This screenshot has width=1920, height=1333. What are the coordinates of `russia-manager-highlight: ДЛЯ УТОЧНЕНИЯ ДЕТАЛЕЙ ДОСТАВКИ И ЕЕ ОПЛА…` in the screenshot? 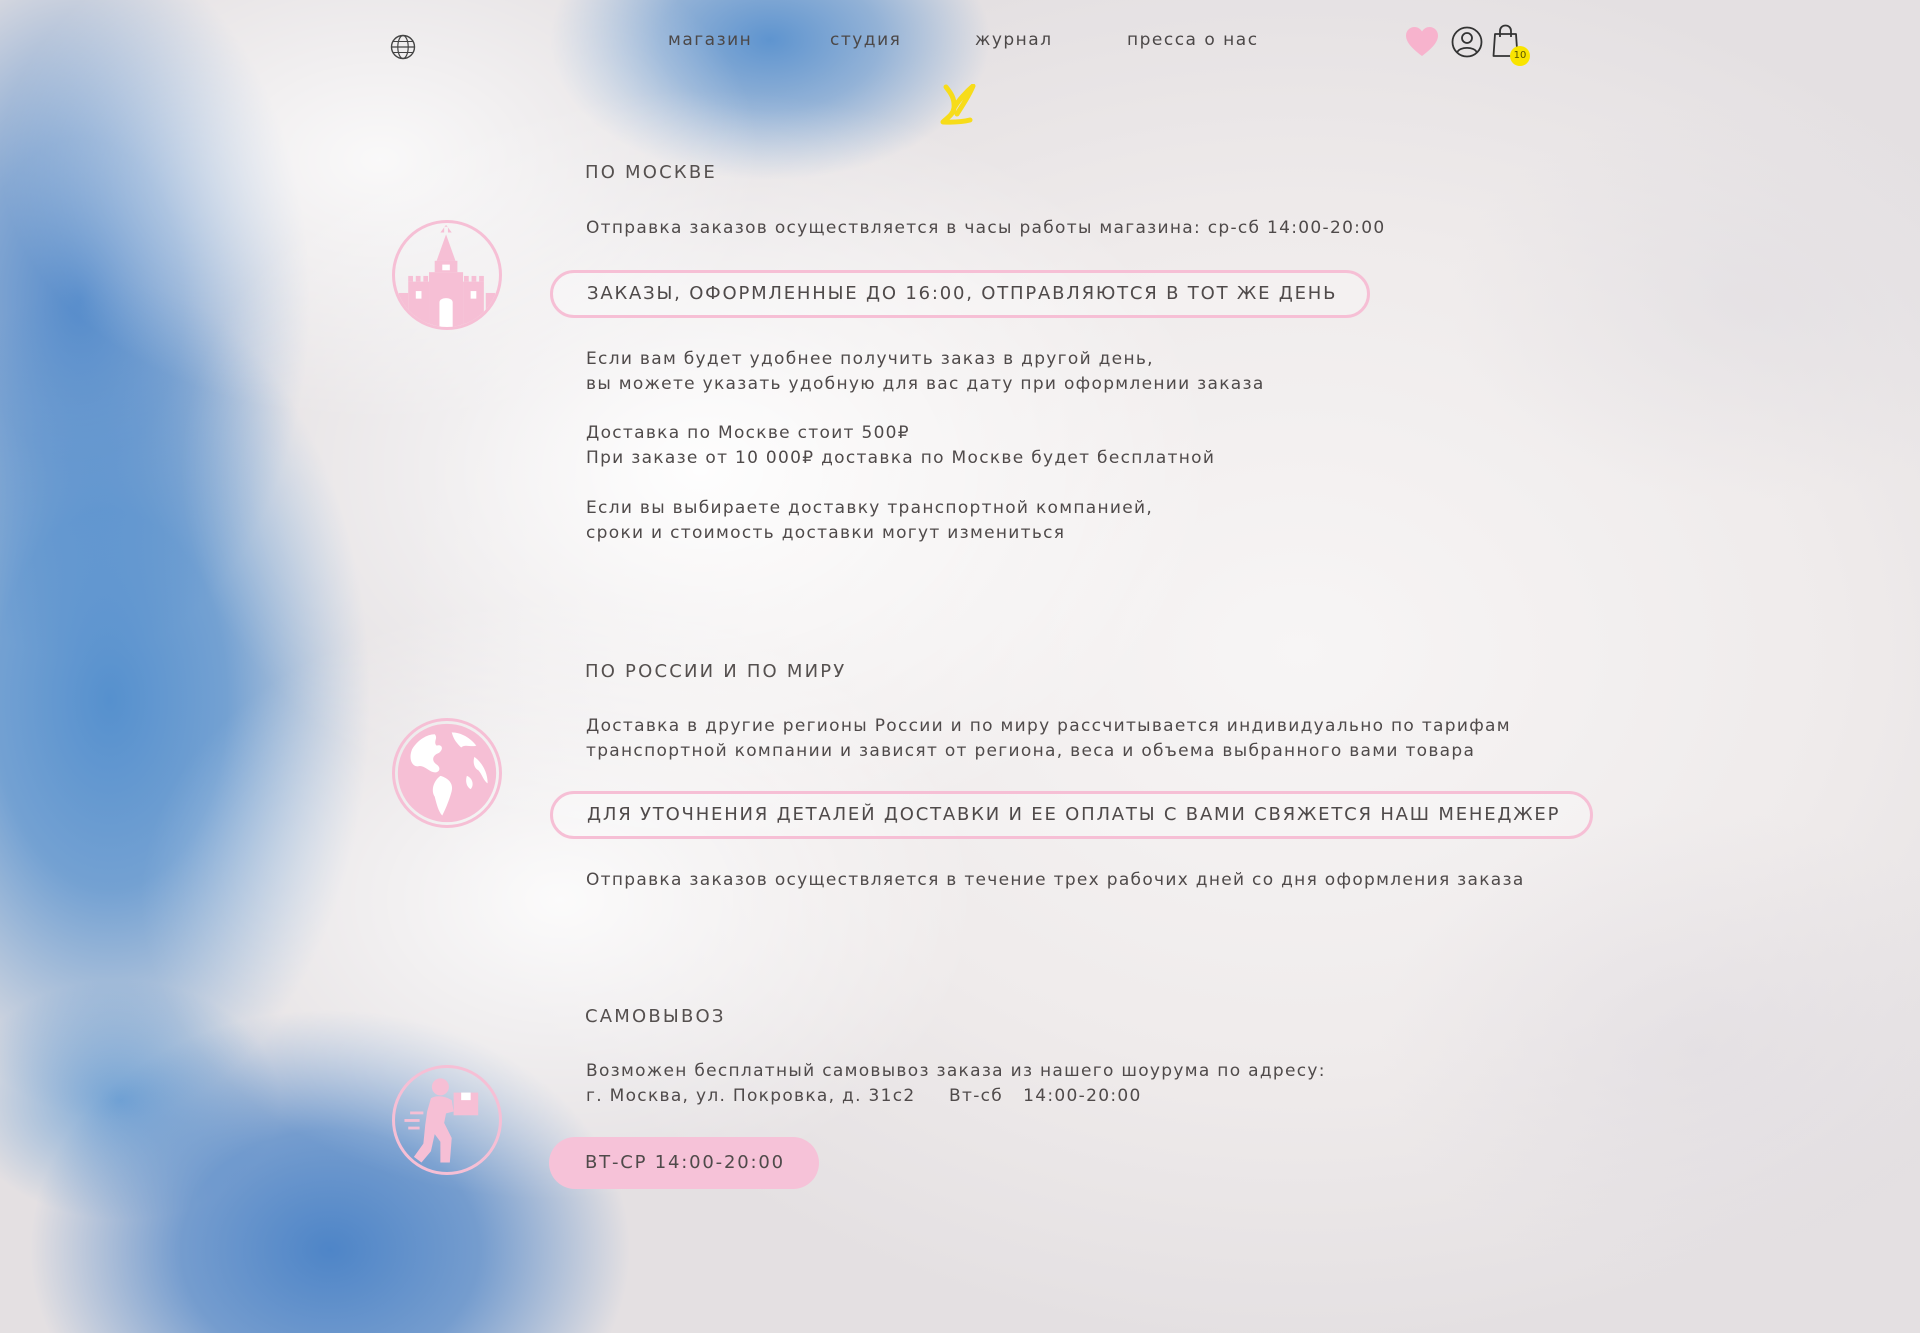 It's located at (1072, 815).